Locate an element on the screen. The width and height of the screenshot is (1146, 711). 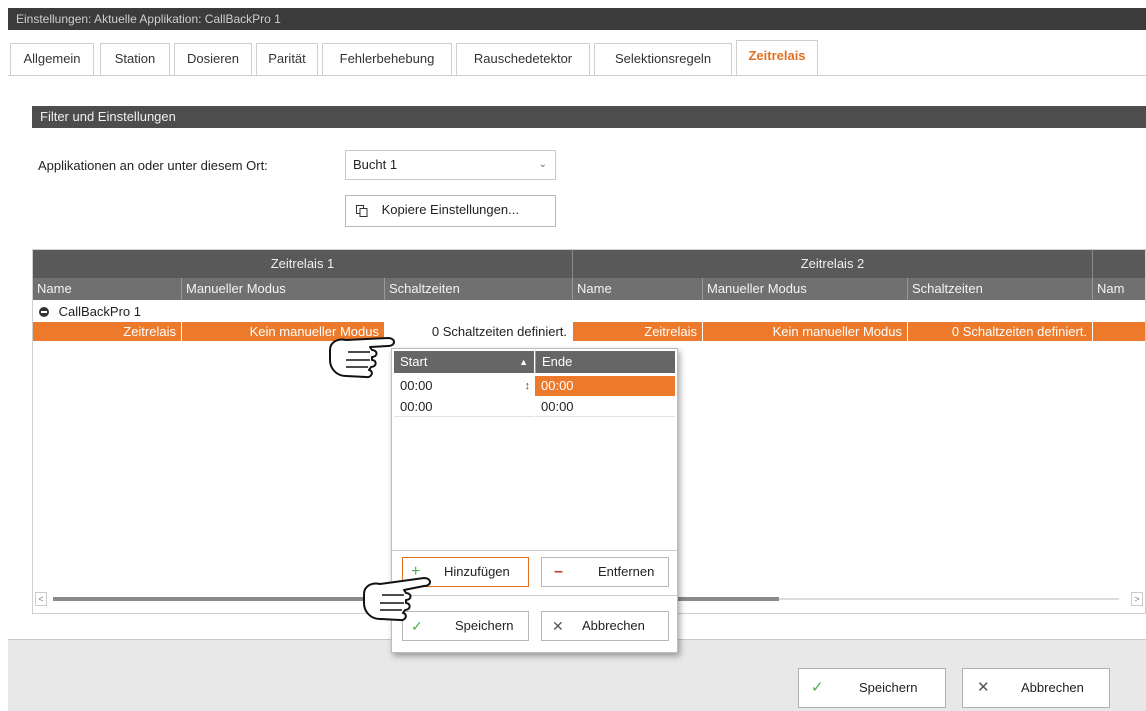
scrollbar-track is located at coordinates (949, 599).